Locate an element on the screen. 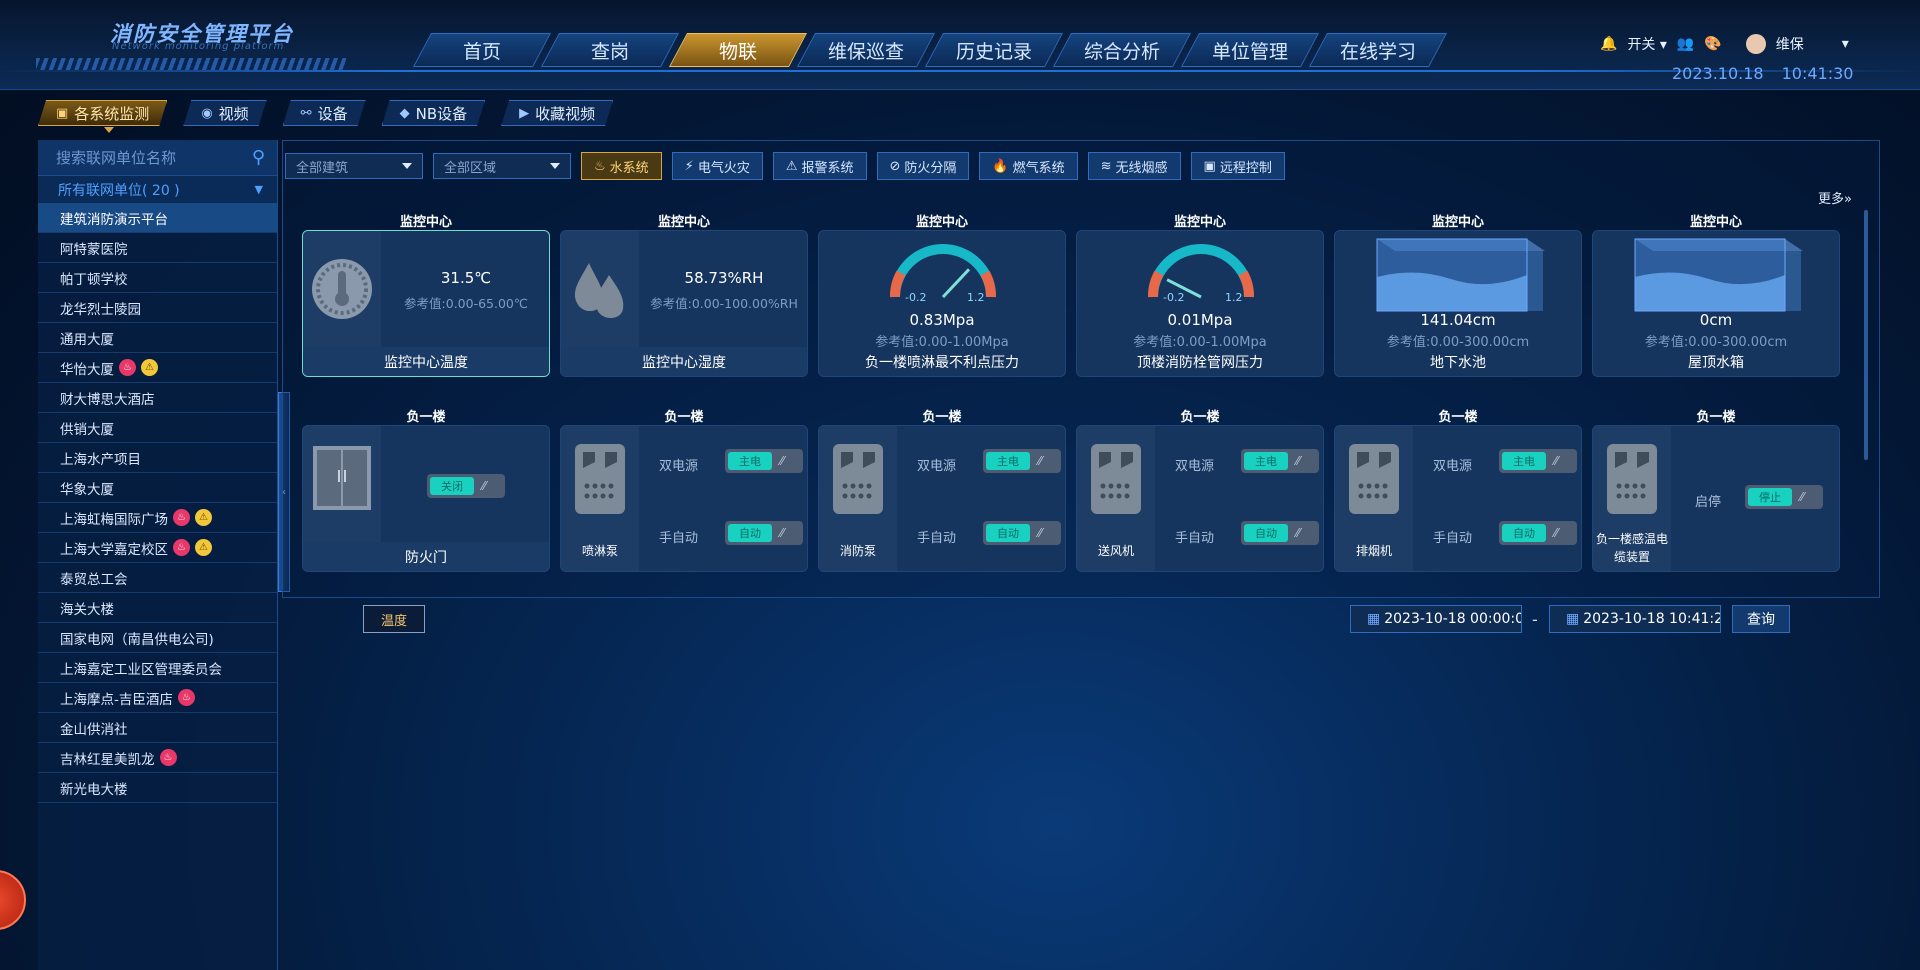 This screenshot has width=1920, height=970. nav-item-7: 在线学习 is located at coordinates (1378, 50).